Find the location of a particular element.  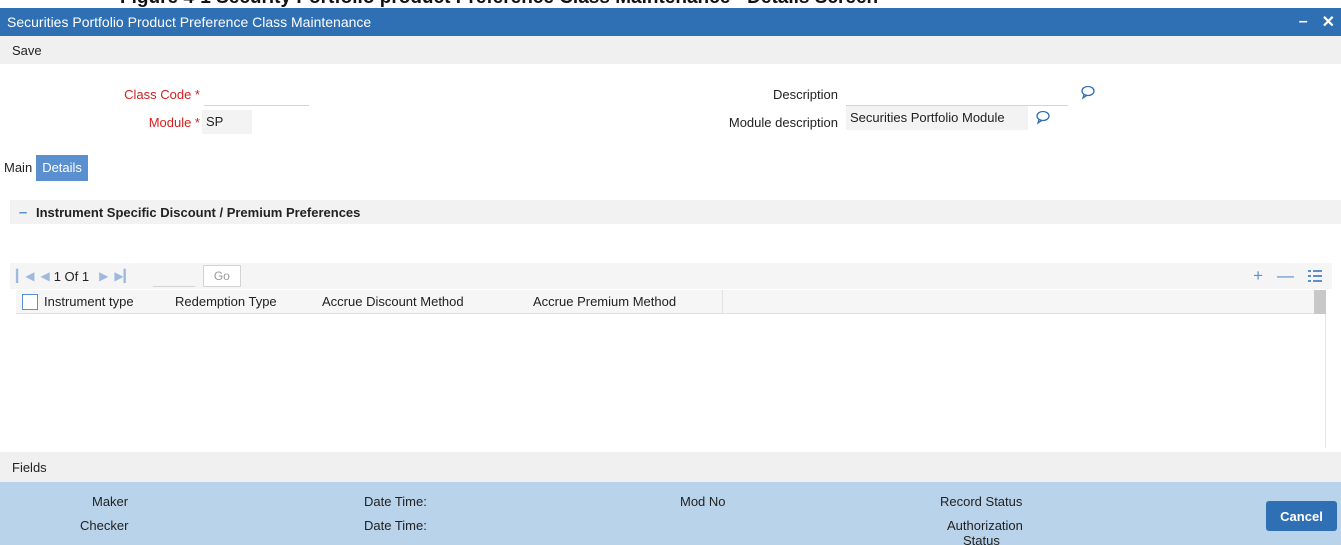

tab-bar: Main Details is located at coordinates (44, 168).